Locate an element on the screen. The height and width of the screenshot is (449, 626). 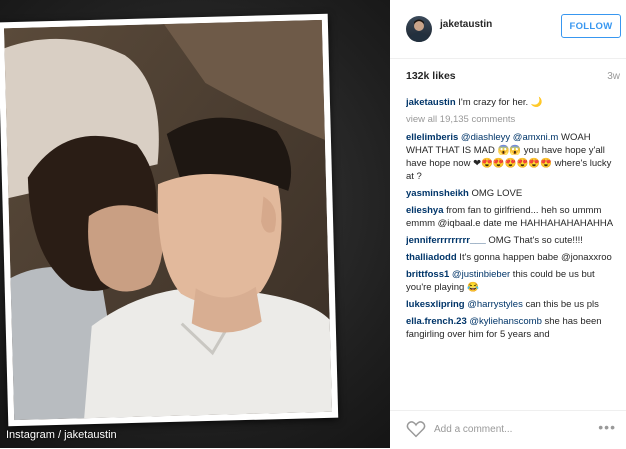
comment-mention: @kyliehanscomb is located at coordinates (504, 321).